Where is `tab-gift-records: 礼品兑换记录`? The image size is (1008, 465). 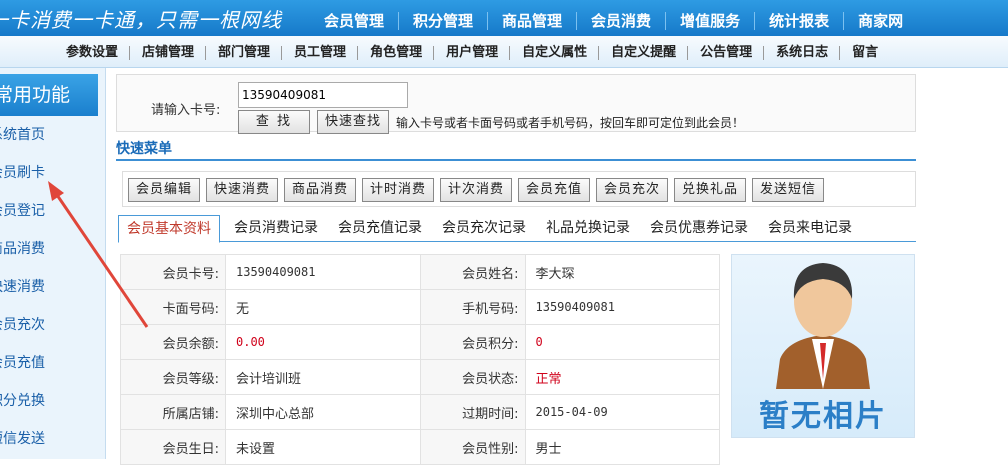 tab-gift-records: 礼品兑换记录 is located at coordinates (588, 228).